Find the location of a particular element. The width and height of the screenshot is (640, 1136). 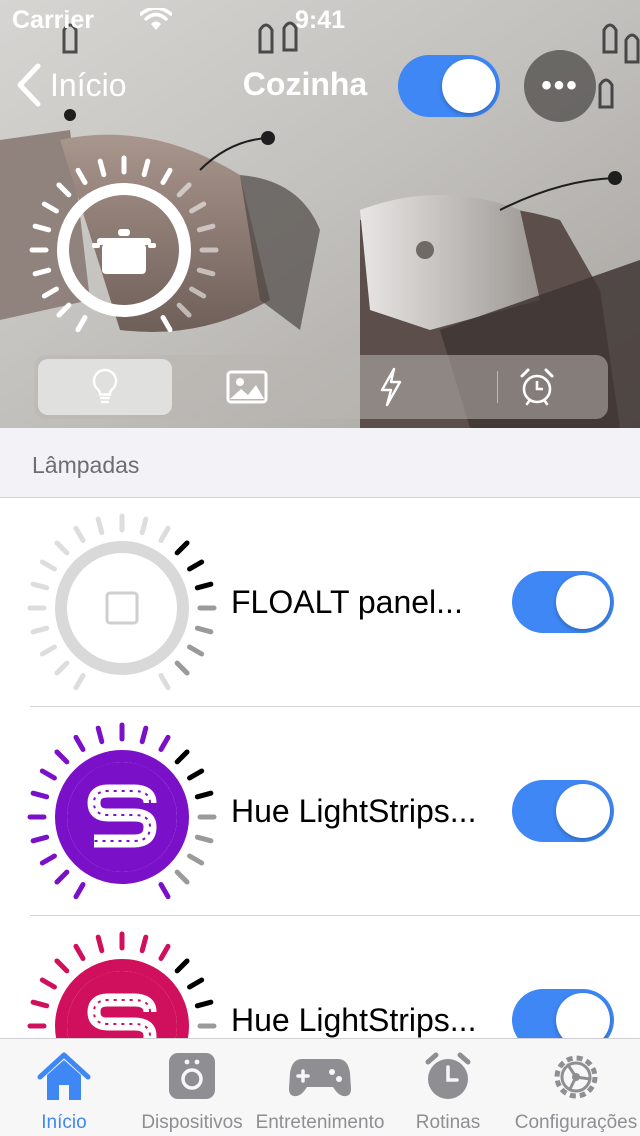

lamp-color-ring is located at coordinates (122, 608).